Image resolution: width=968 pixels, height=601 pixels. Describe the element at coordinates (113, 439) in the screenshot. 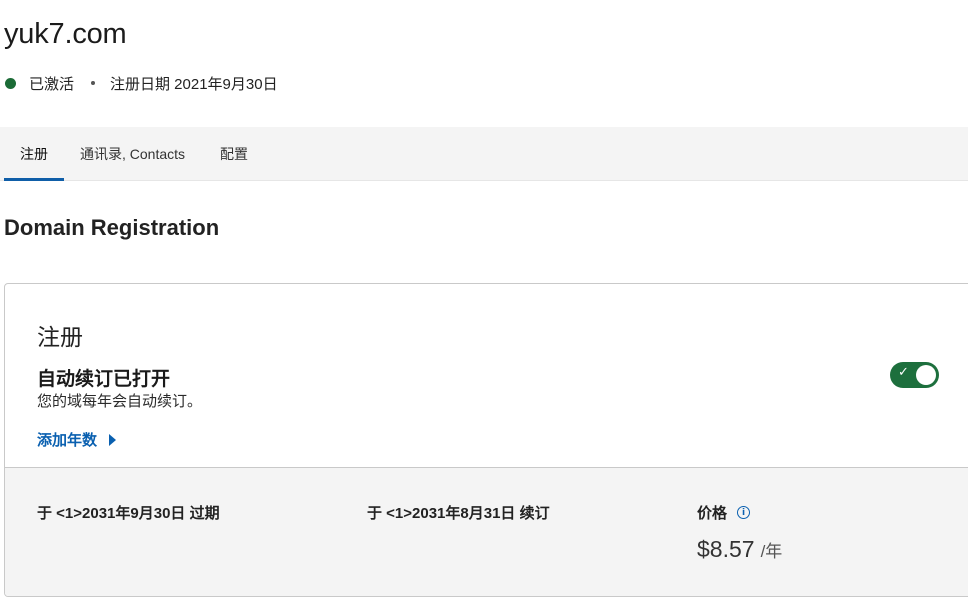

I see `caret-right-icon` at that location.